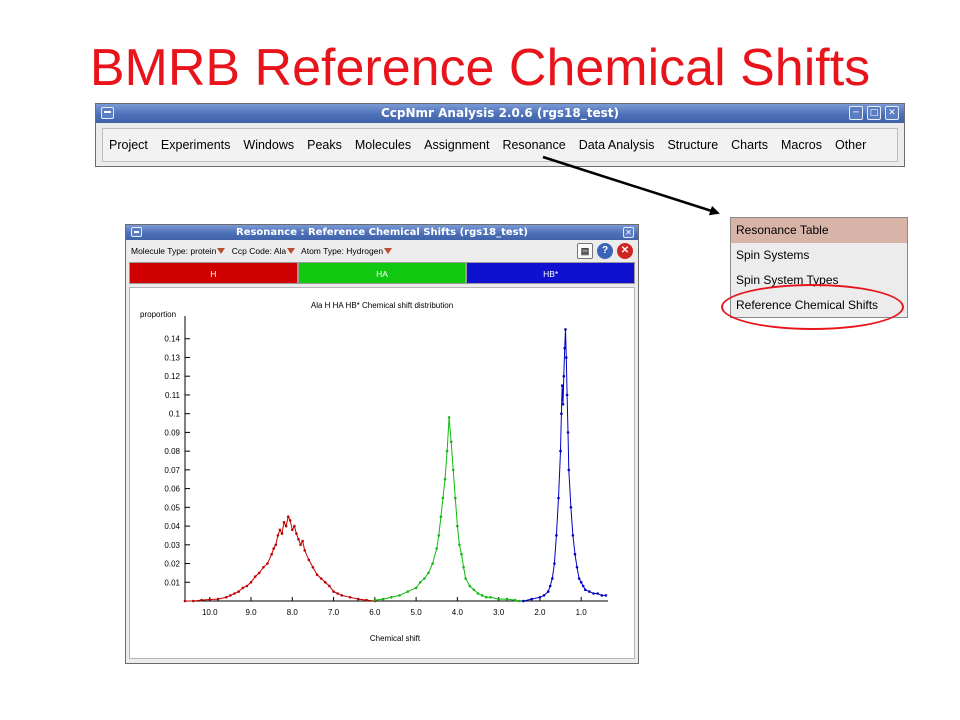 This screenshot has height=720, width=960. Describe the element at coordinates (280, 251) in the screenshot. I see `ccp-code-select: Ala` at that location.